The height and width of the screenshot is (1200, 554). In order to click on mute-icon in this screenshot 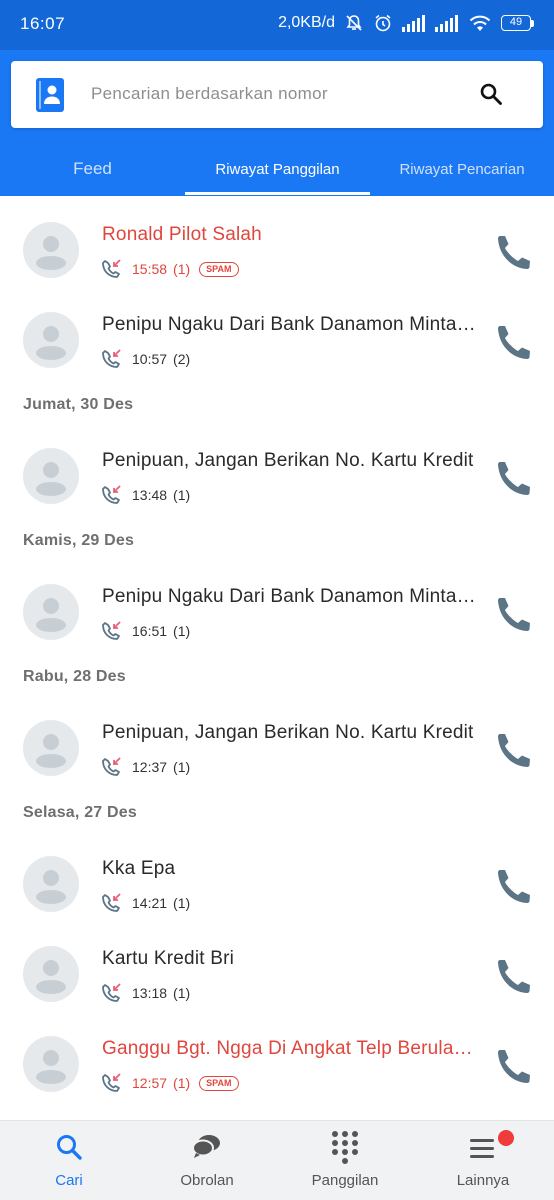, I will do `click(354, 23)`.